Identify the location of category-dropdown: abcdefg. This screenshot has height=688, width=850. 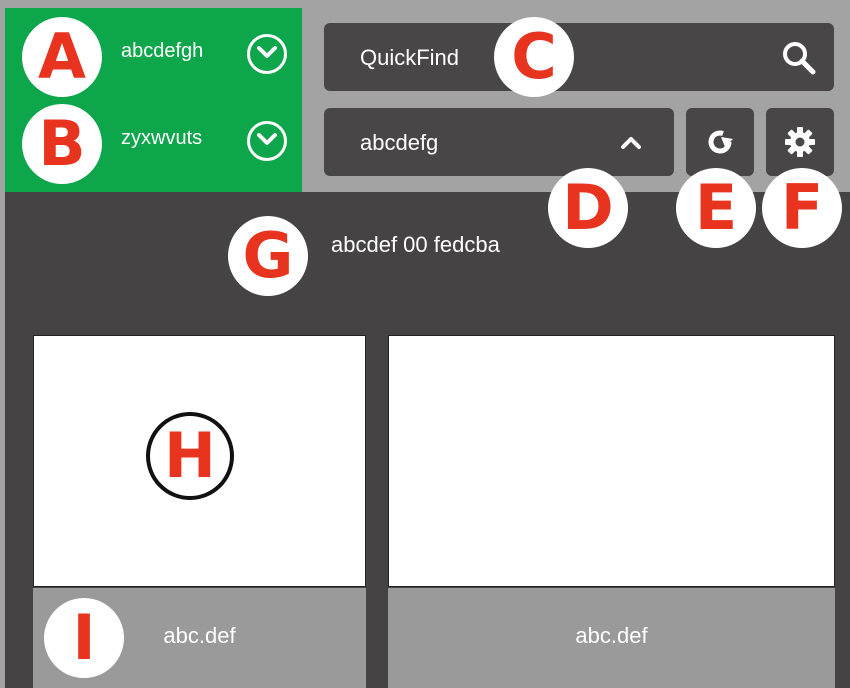
(499, 142).